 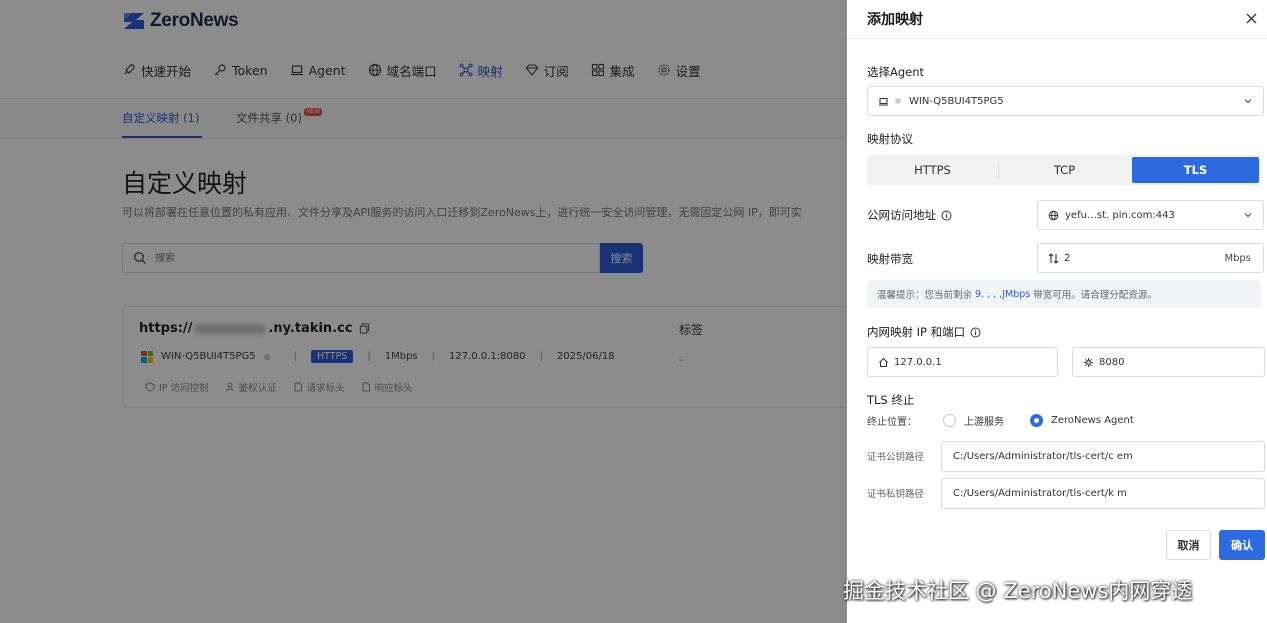 I want to click on drawer-title: 添加映射, so click(x=895, y=20).